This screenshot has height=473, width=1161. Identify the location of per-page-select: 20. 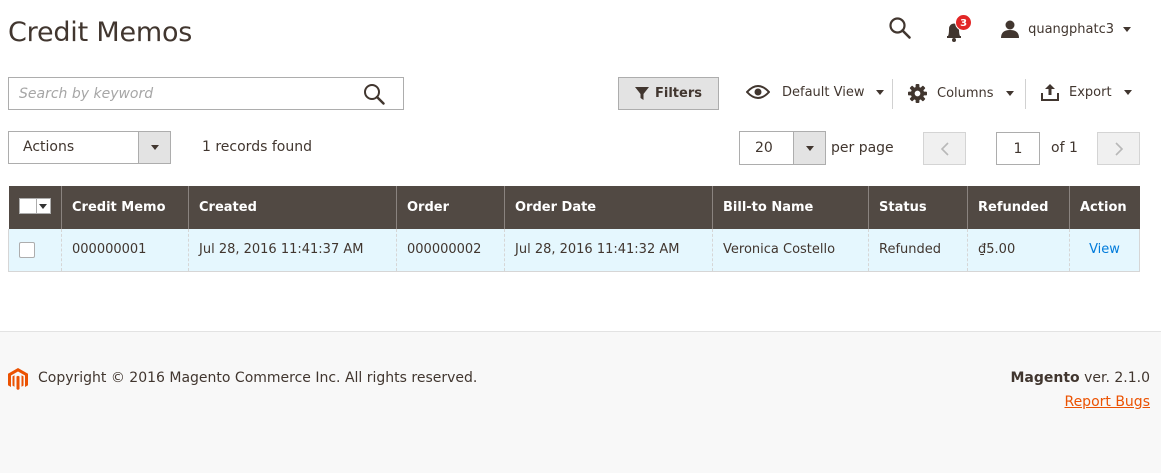
(782, 148).